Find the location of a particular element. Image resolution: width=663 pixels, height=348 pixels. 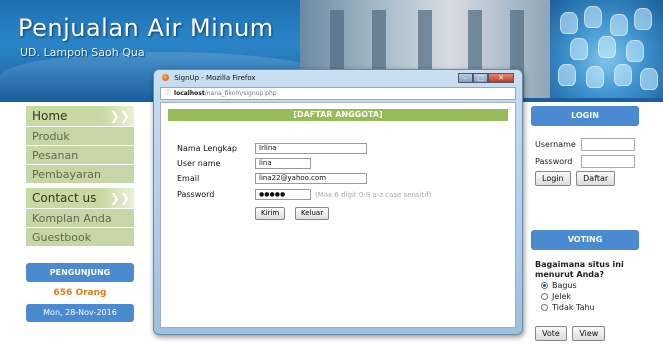

menu-pesanan: Pesanan is located at coordinates (80, 155).